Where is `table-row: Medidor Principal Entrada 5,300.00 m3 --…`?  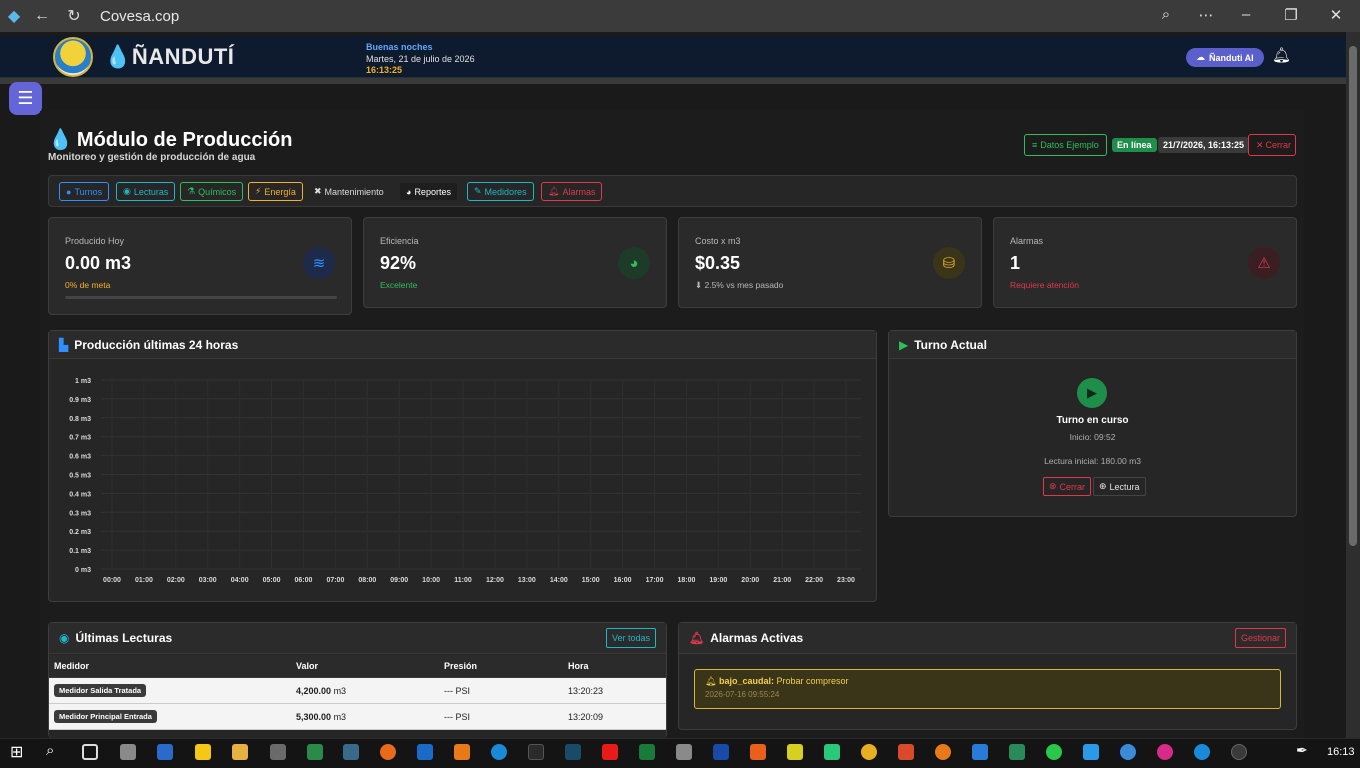 table-row: Medidor Principal Entrada 5,300.00 m3 --… is located at coordinates (357, 716).